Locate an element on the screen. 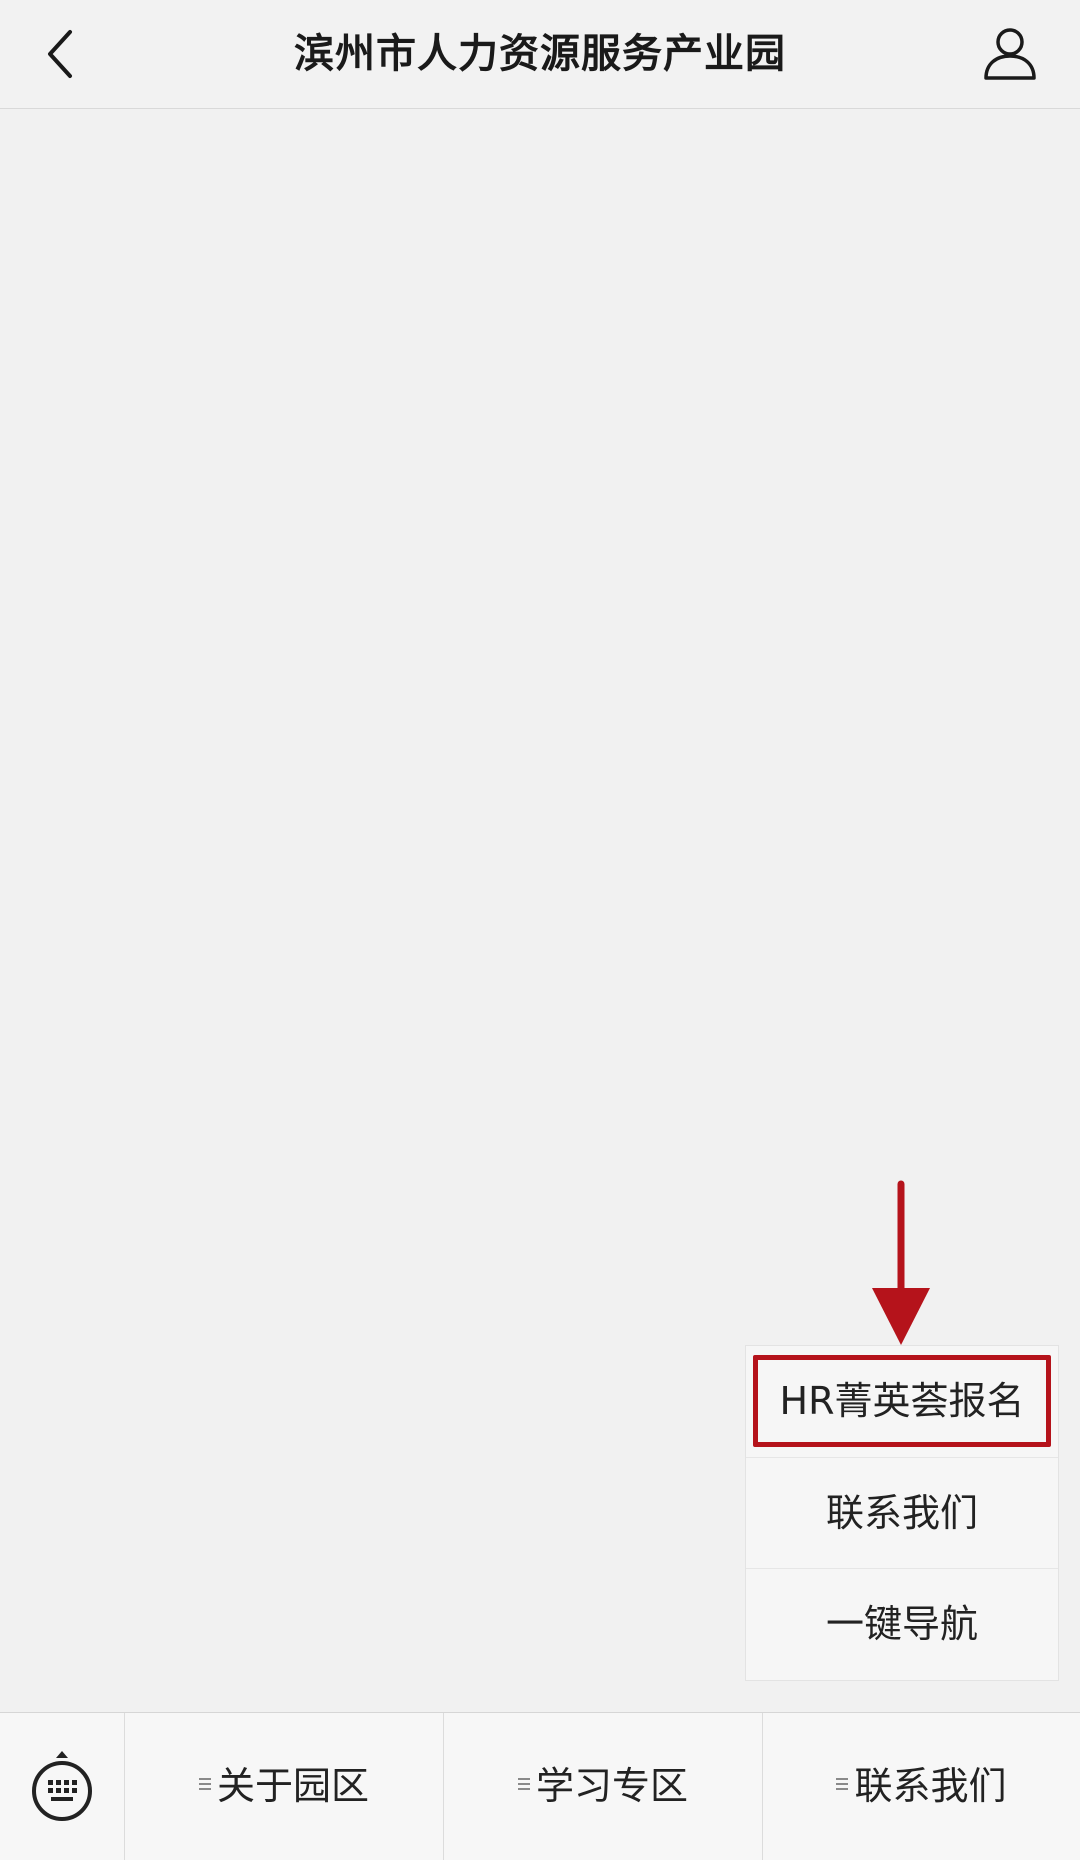 The width and height of the screenshot is (1080, 1860). menu-tab-study-zone: 学习专区 is located at coordinates (603, 1786).